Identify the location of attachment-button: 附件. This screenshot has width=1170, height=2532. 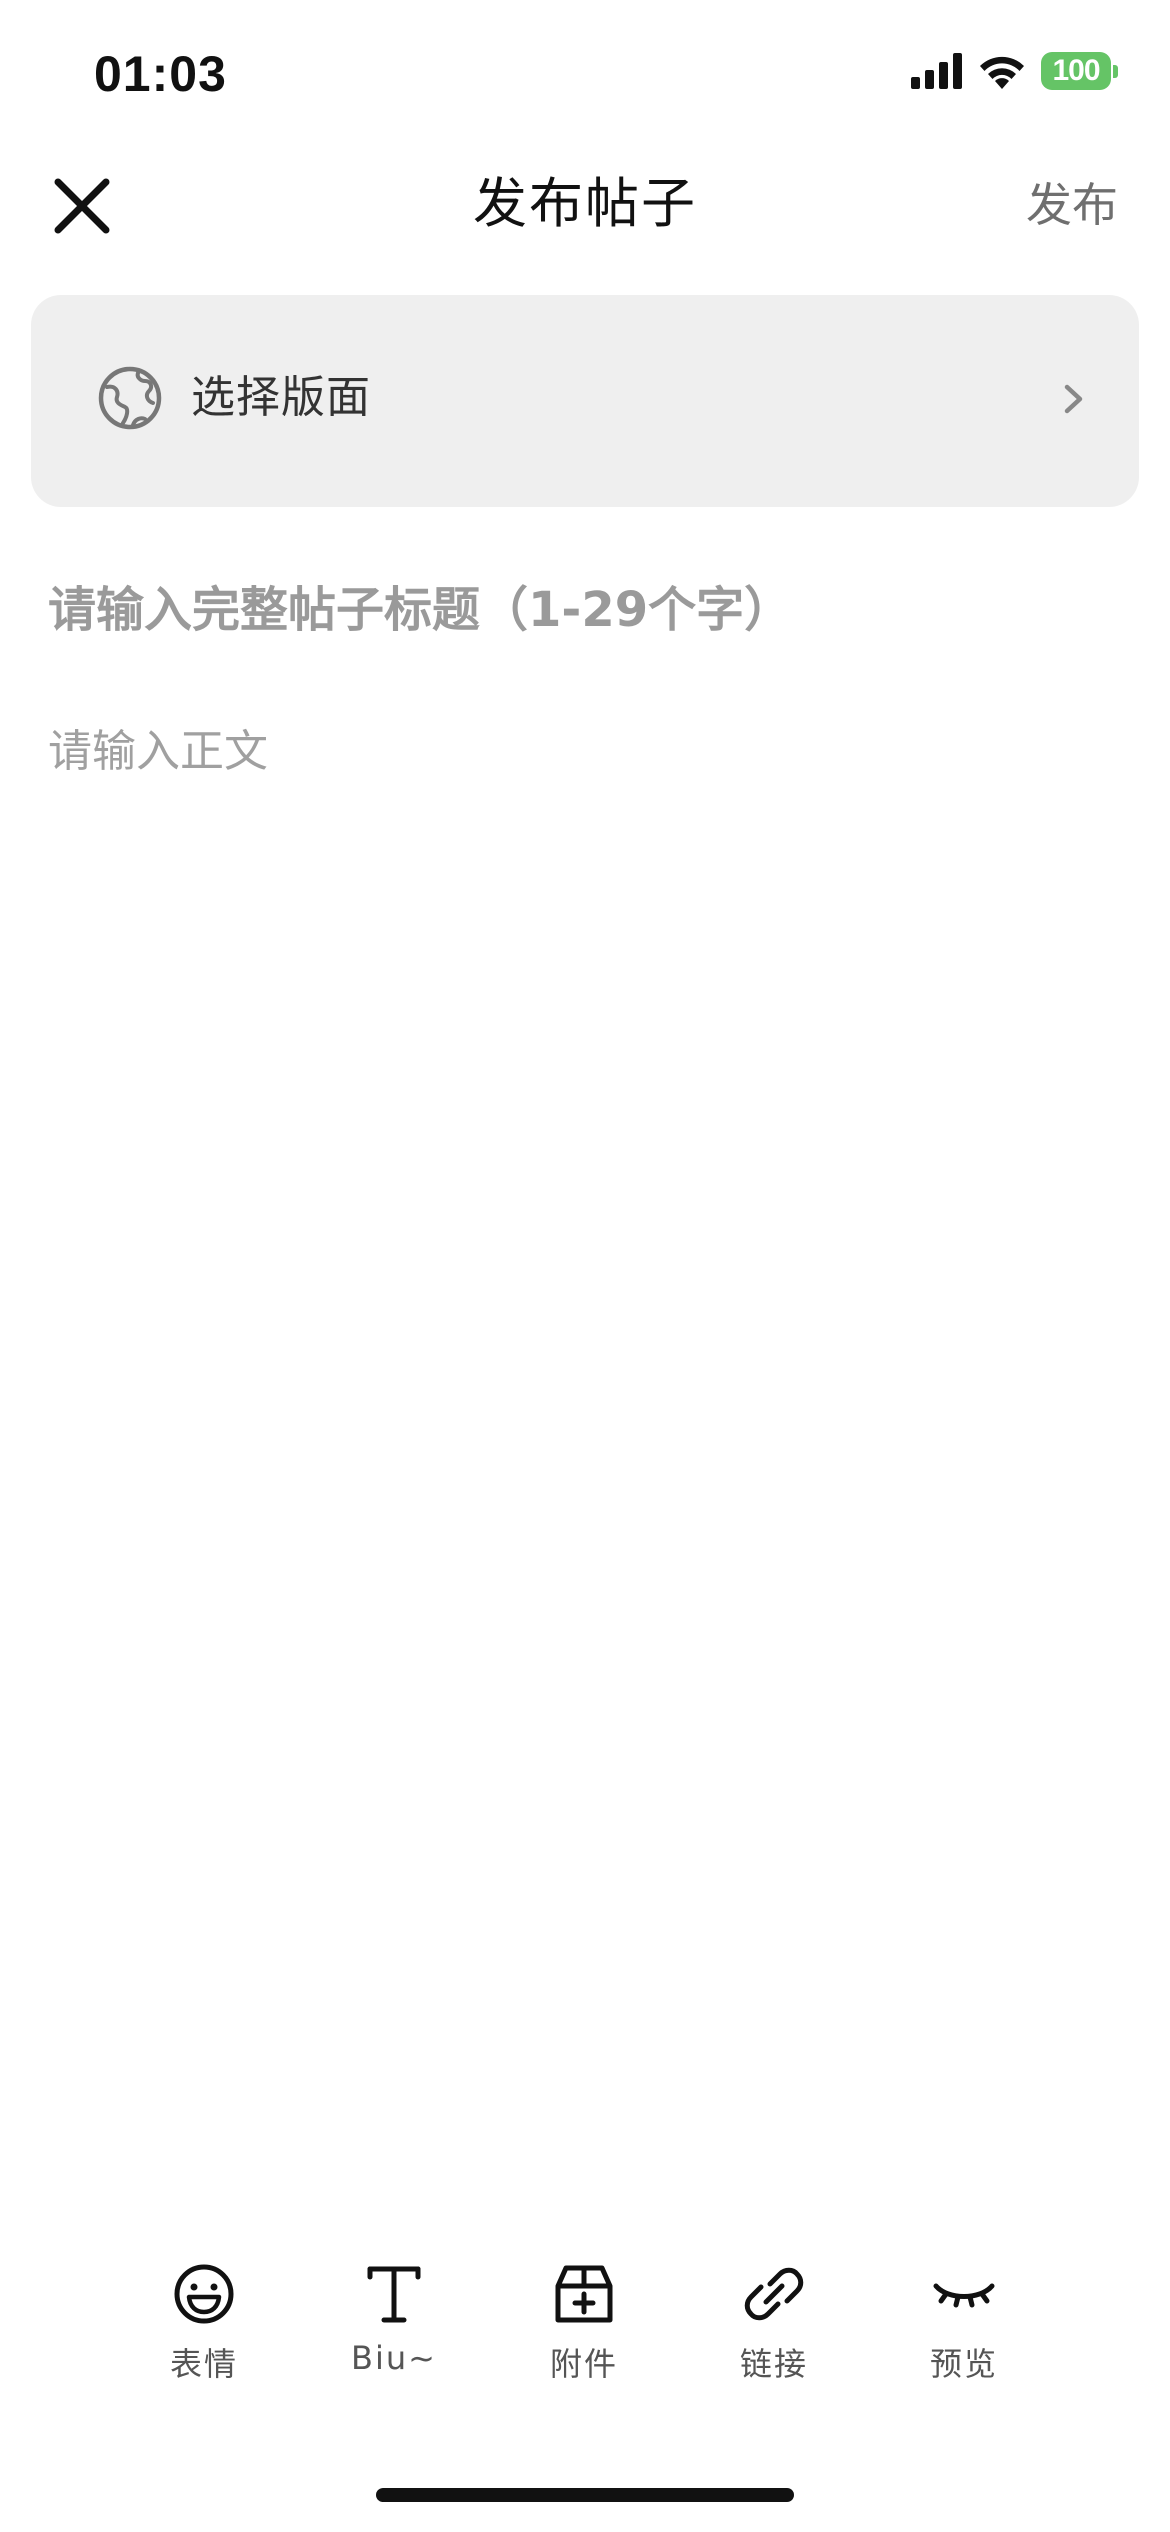
(584, 2325).